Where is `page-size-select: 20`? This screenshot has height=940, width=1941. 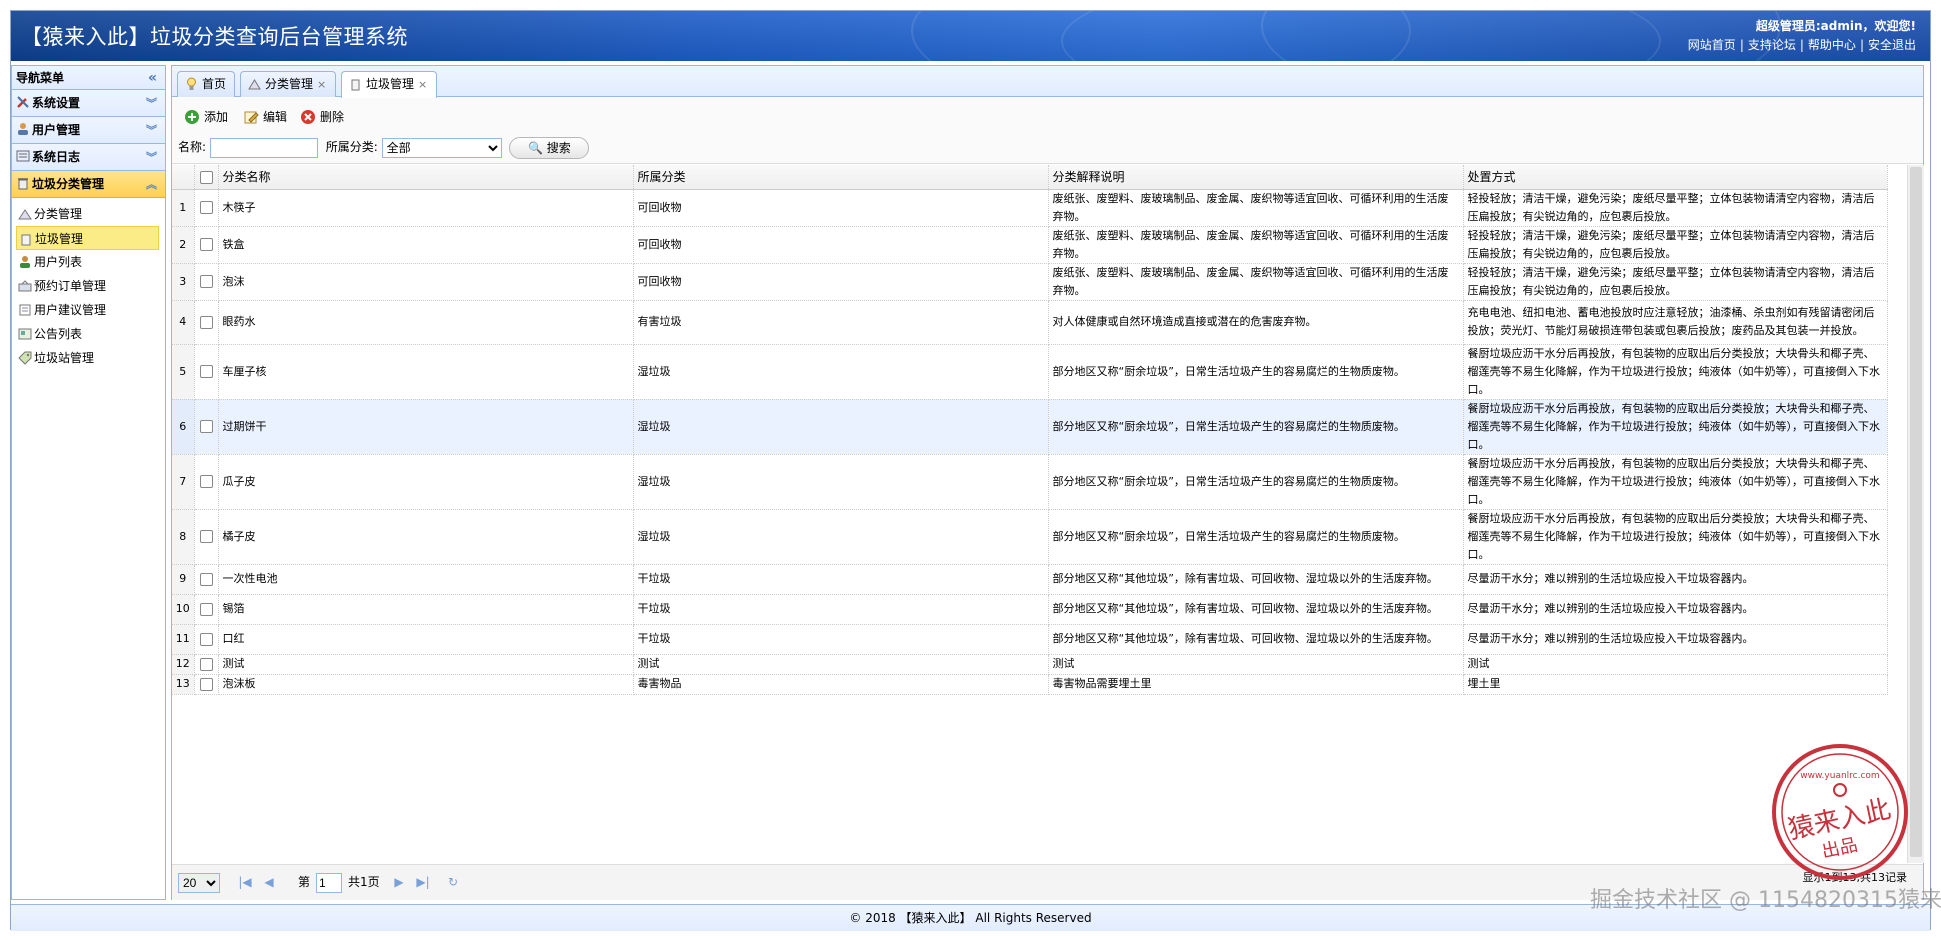 page-size-select: 20 is located at coordinates (199, 883).